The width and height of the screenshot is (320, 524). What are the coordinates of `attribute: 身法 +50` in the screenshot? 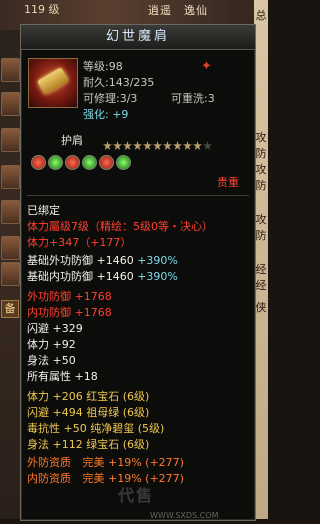 It's located at (51, 360).